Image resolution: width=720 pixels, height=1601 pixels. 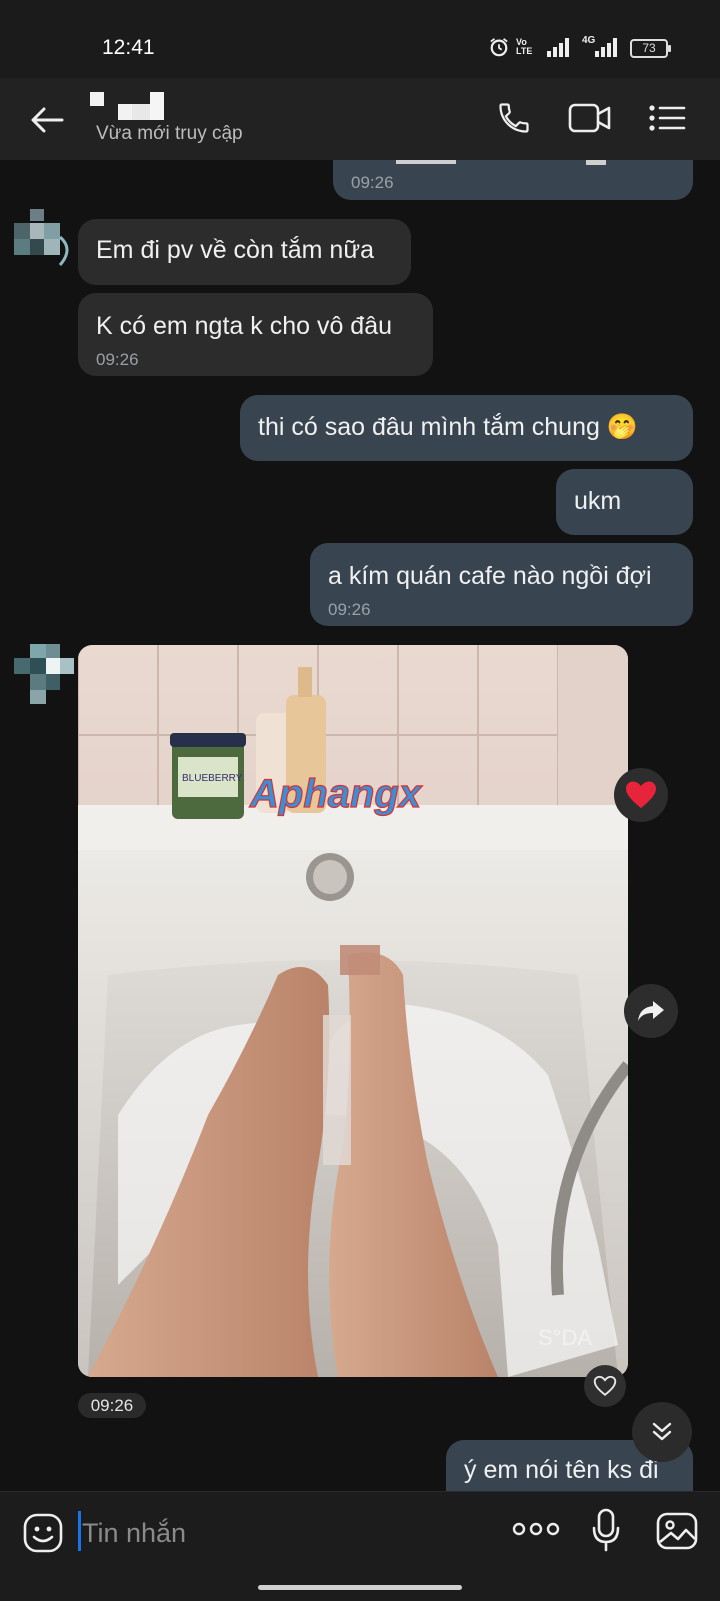 I want to click on back-arrow-icon, so click(x=47, y=120).